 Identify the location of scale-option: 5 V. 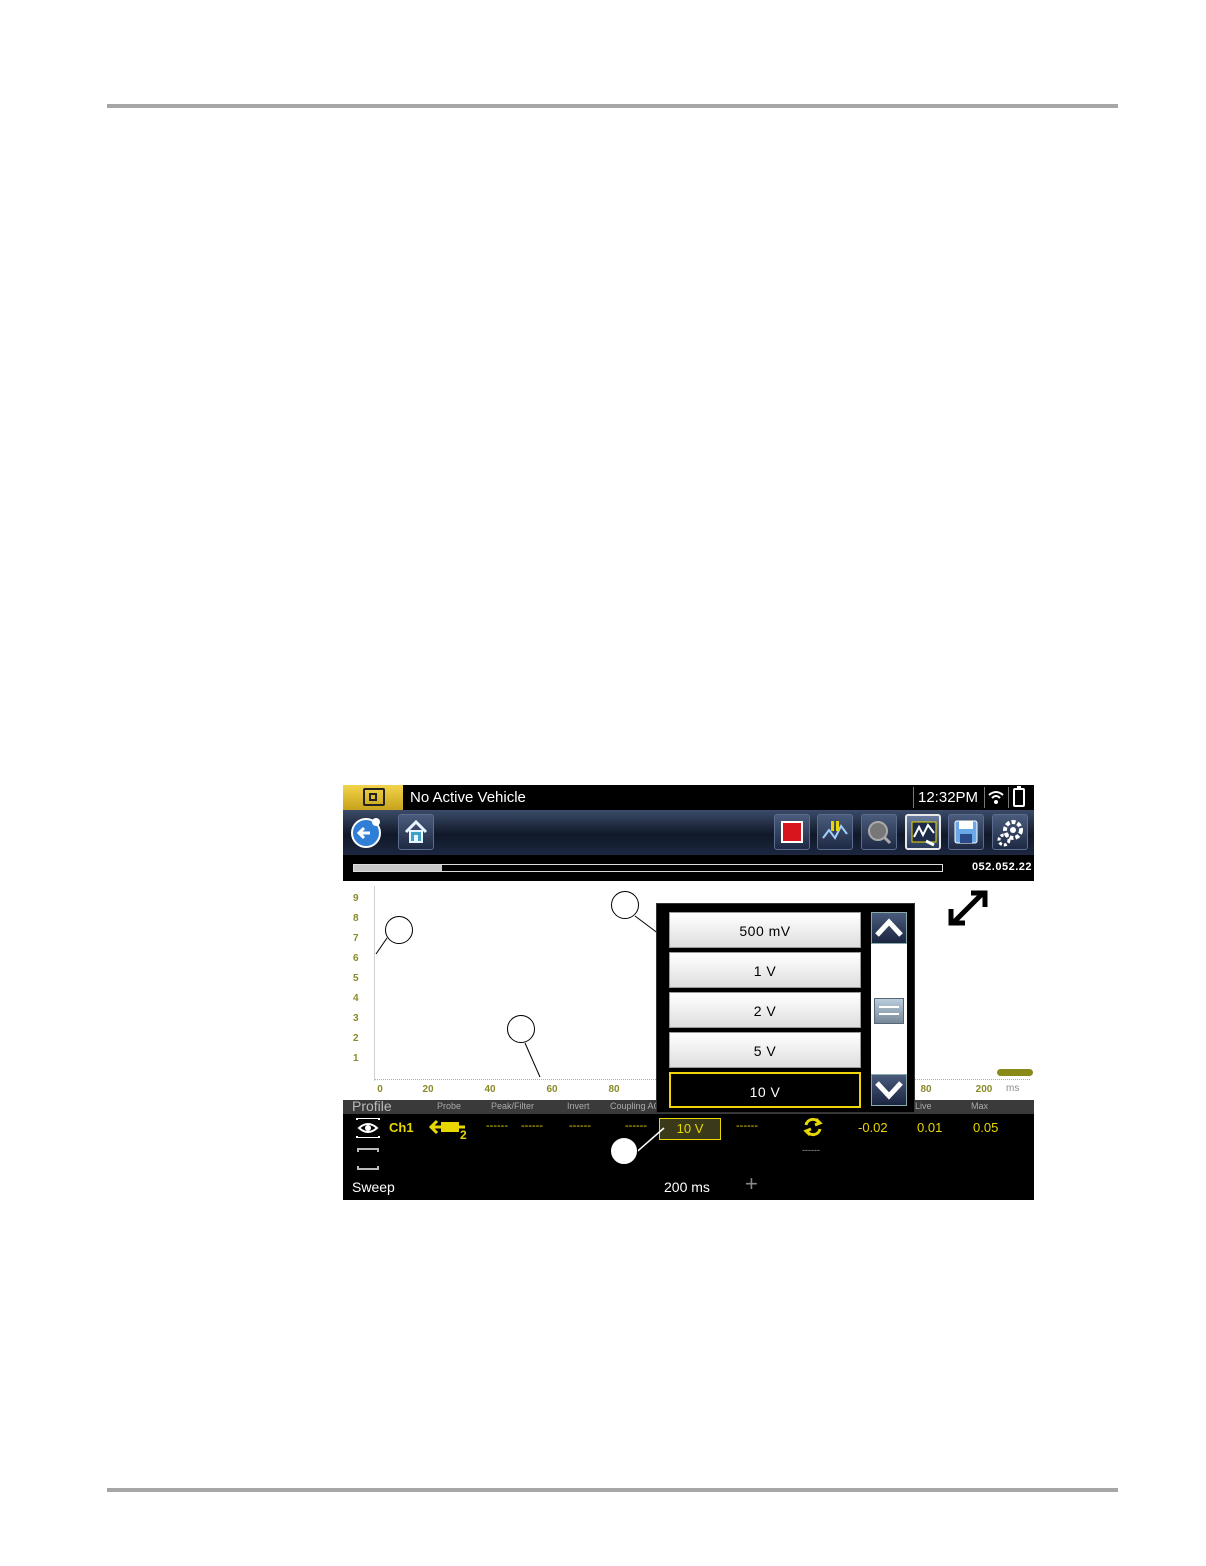
(765, 1050).